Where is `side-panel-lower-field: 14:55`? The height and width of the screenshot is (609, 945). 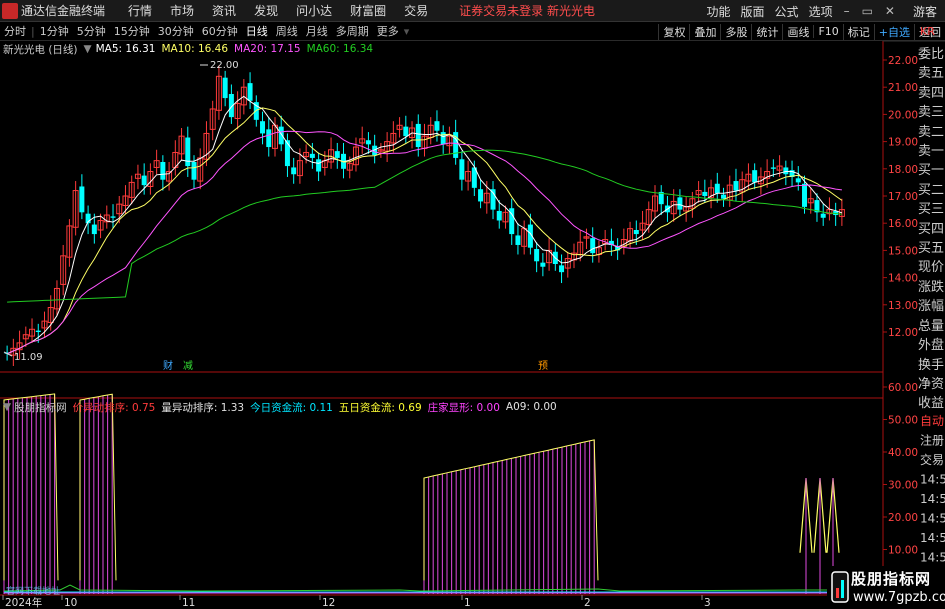 side-panel-lower-field: 14:55 is located at coordinates (932, 558).